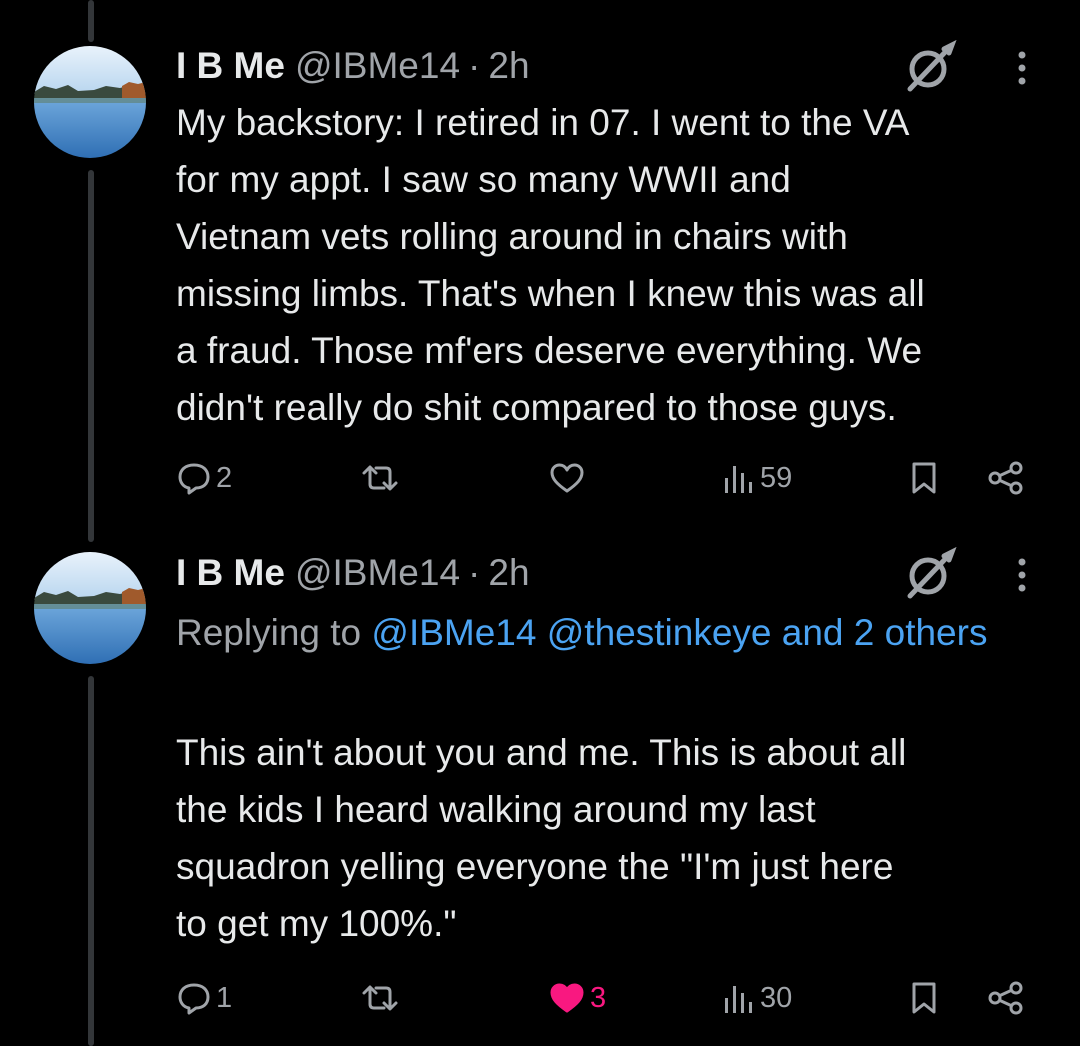 Image resolution: width=1080 pixels, height=1046 pixels. I want to click on tweet-header: I B Me @IBMe14 · 2h, so click(353, 573).